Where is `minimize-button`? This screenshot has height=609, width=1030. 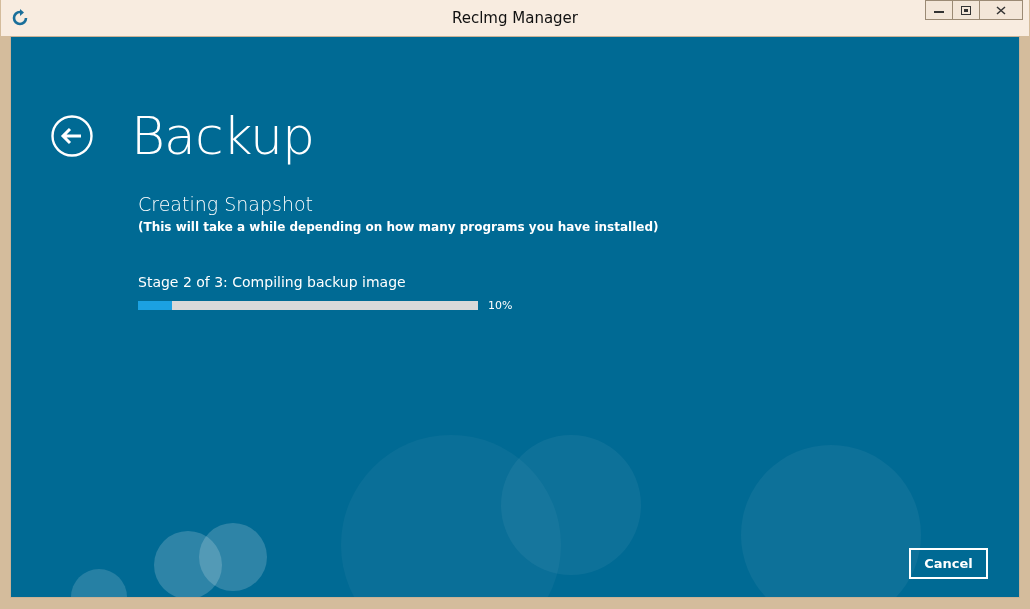
minimize-button is located at coordinates (939, 10).